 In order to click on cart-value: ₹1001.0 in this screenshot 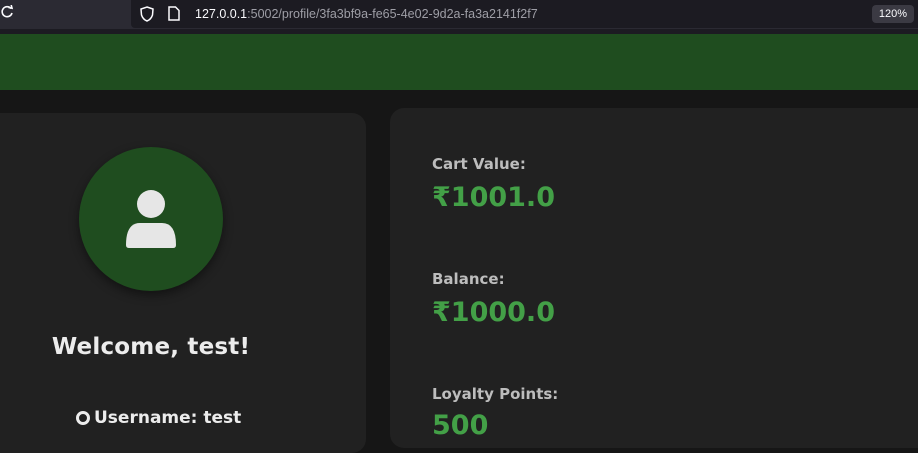, I will do `click(493, 197)`.